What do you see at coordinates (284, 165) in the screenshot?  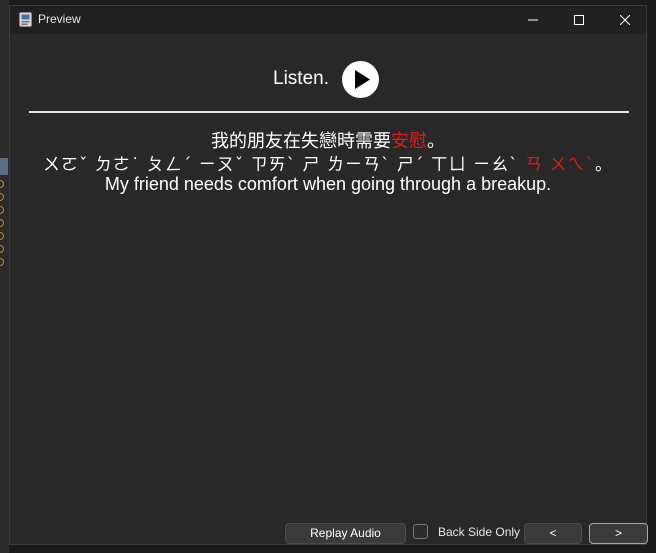 I see `sentence-zhuyin-before: ㄨㄛˇ ㄉㄜ˙ ㄆㄥˊ ㄧㄡˇ ㄗㄞˋ ㄕ ㄌㄧㄢˋ ㄕˊ ㄒㄩ ㄧㄠˋ` at bounding box center [284, 165].